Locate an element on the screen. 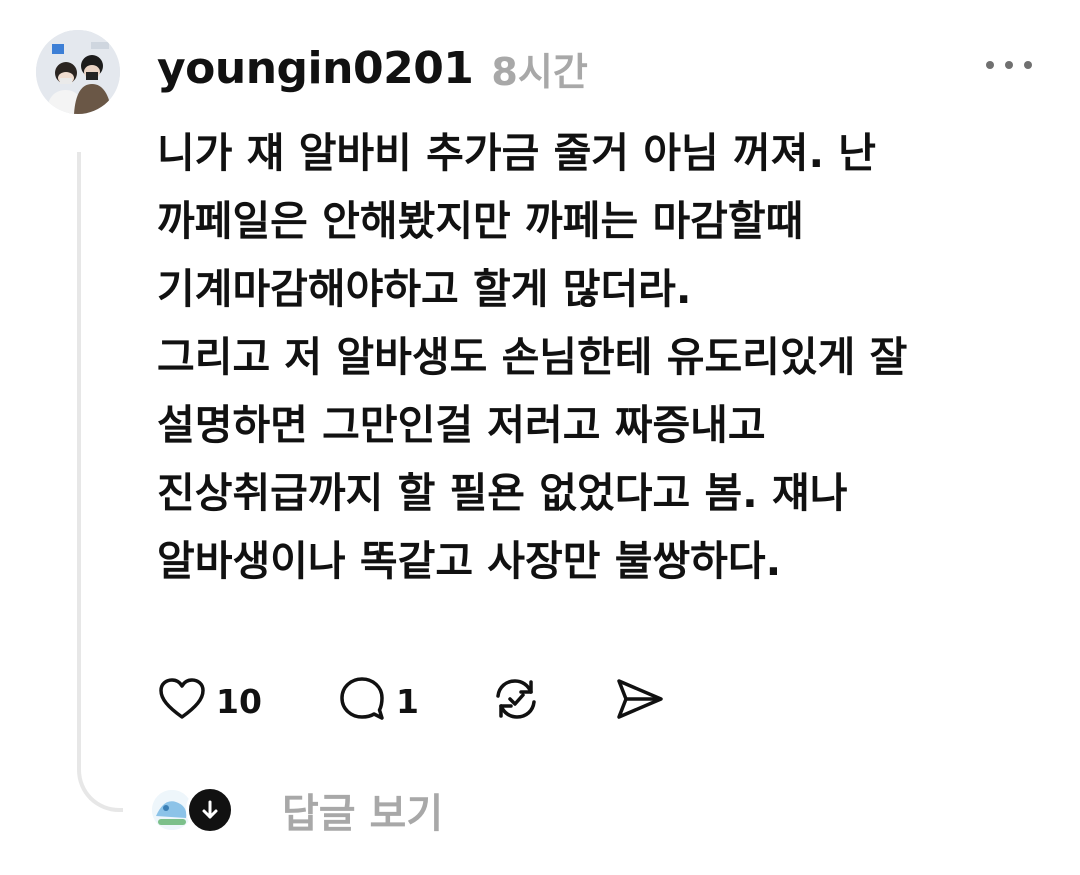  timestamp: 8시간 is located at coordinates (539, 71).